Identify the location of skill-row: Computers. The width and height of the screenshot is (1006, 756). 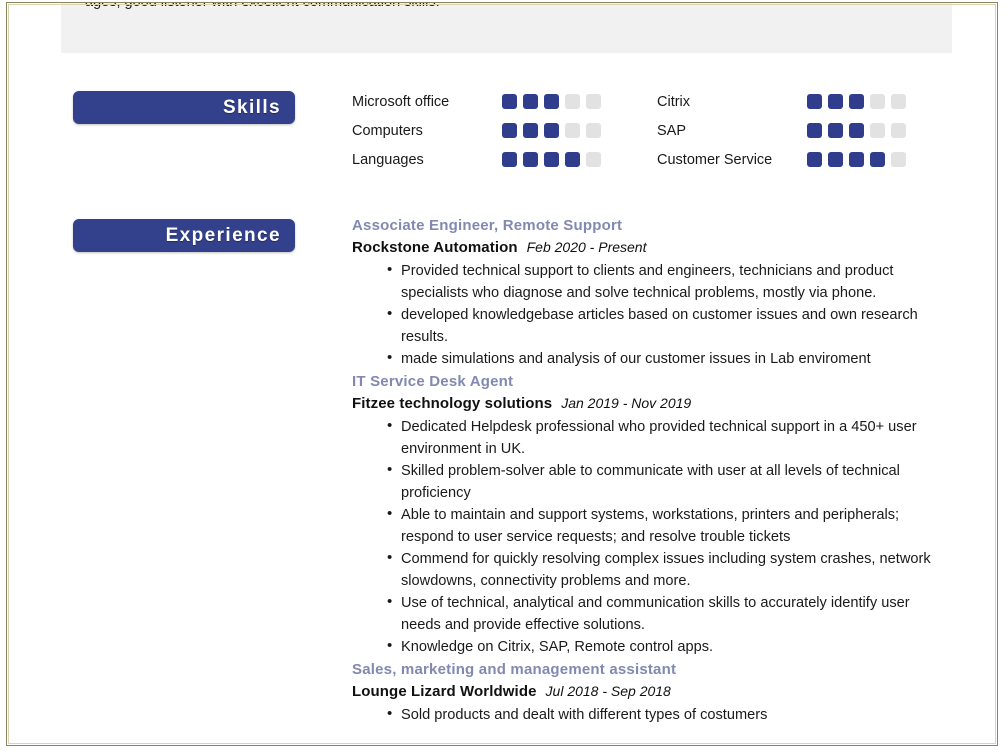
(482, 130).